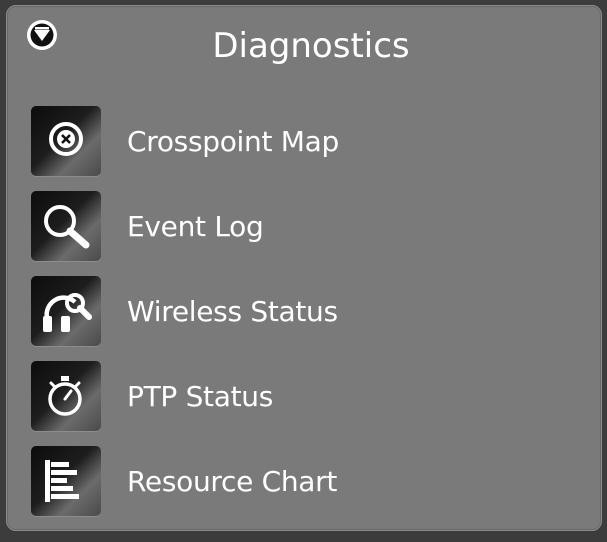 The height and width of the screenshot is (542, 607). What do you see at coordinates (233, 141) in the screenshot?
I see `menu-item-label: Crosspoint Map` at bounding box center [233, 141].